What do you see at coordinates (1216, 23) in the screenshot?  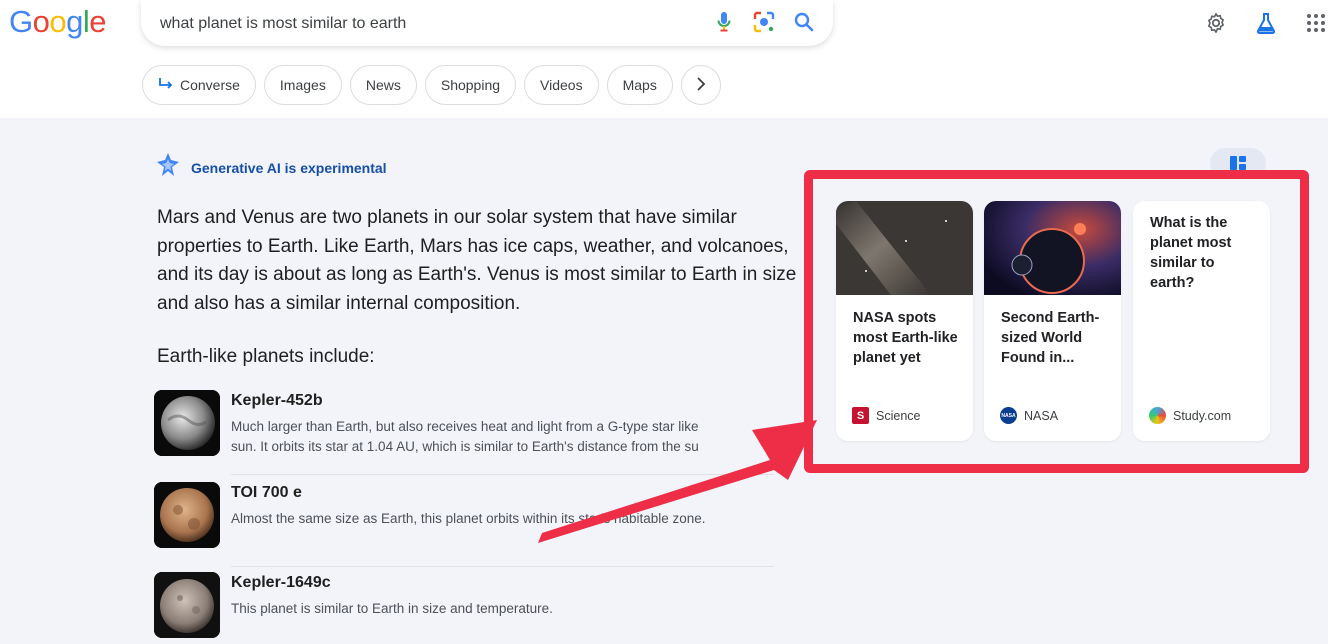 I see `gear-icon` at bounding box center [1216, 23].